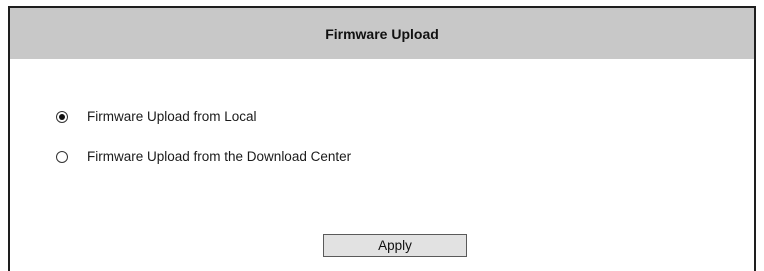 The image size is (764, 271). I want to click on option-label-download-center: Firmware Upload from the Download Center, so click(219, 156).